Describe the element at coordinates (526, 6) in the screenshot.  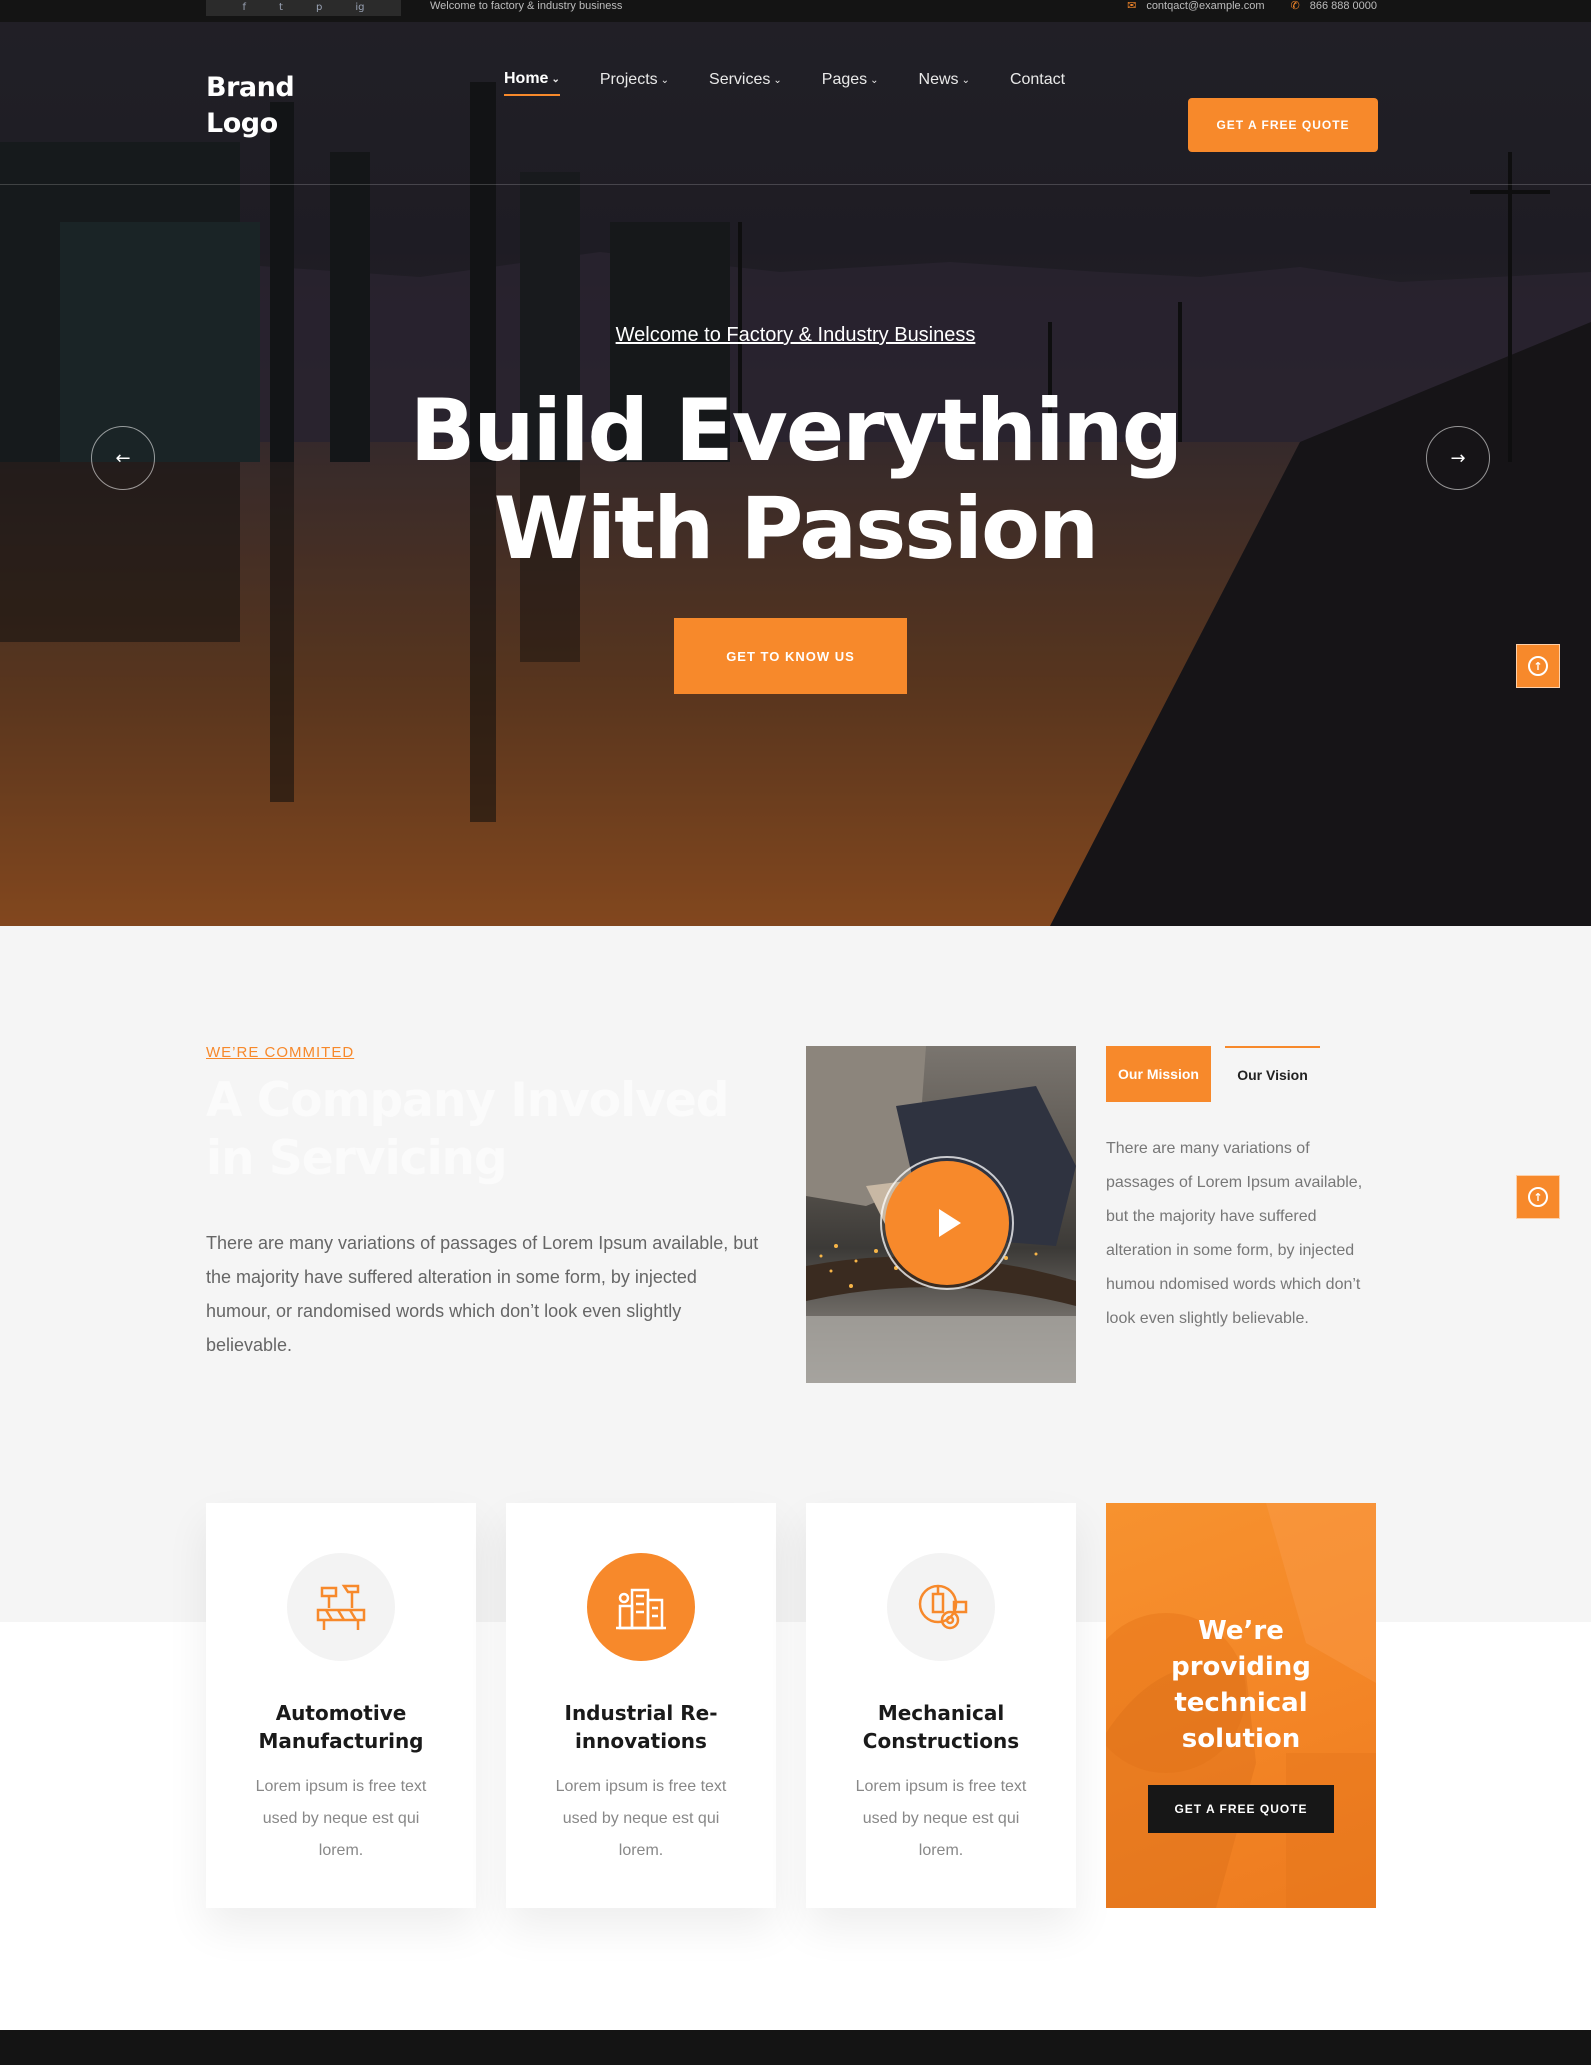
I see `top-welcome-text: Welcome to factory & industry business` at that location.